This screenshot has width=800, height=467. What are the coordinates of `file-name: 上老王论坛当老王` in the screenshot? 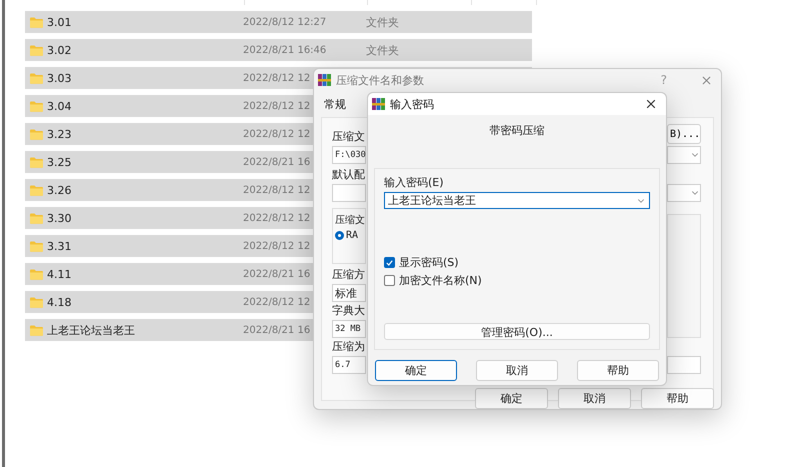 It's located at (91, 330).